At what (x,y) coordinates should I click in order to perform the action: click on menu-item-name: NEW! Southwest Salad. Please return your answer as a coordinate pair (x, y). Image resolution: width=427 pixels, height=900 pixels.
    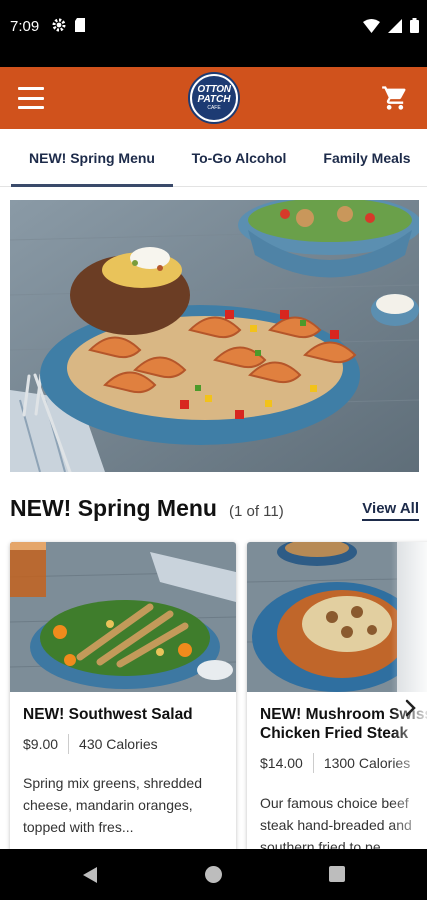
    Looking at the image, I should click on (108, 714).